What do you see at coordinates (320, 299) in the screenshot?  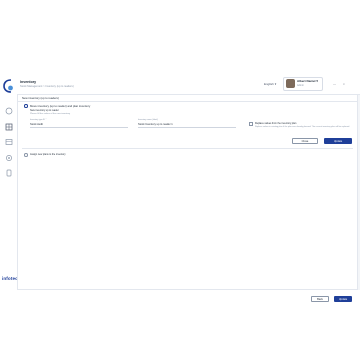 I see `back-button: Back` at bounding box center [320, 299].